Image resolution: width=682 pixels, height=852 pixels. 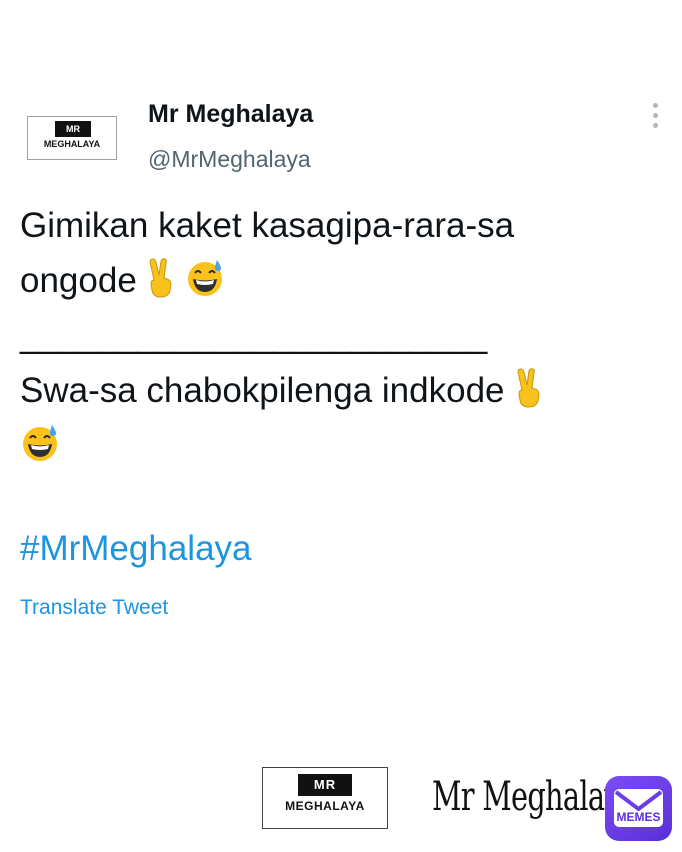 What do you see at coordinates (656, 117) in the screenshot?
I see `more-vertical-icon` at bounding box center [656, 117].